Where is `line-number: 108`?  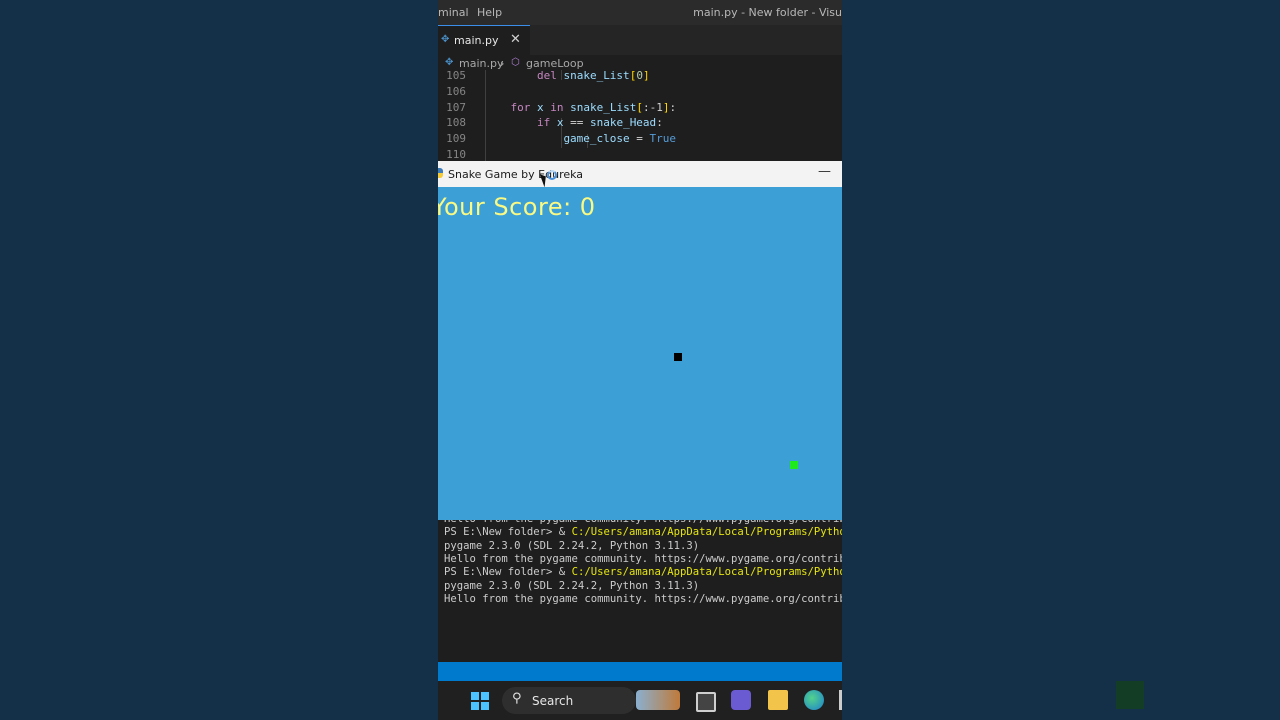
line-number: 108 is located at coordinates (456, 123).